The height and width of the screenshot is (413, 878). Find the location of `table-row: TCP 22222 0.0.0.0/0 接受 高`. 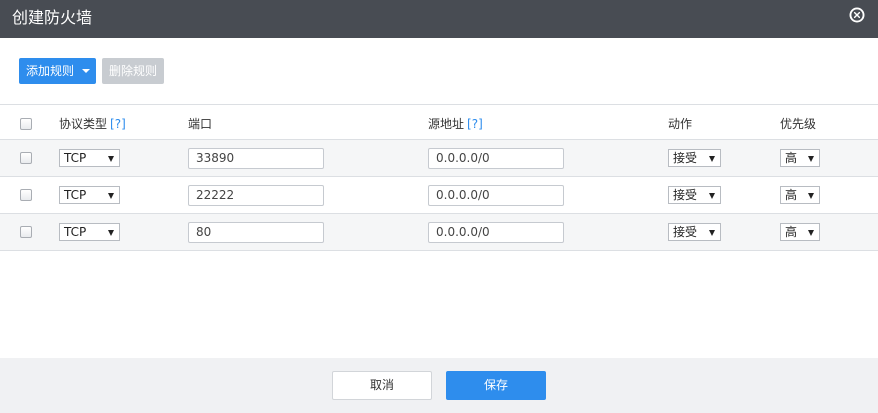

table-row: TCP 22222 0.0.0.0/0 接受 高 is located at coordinates (439, 195).